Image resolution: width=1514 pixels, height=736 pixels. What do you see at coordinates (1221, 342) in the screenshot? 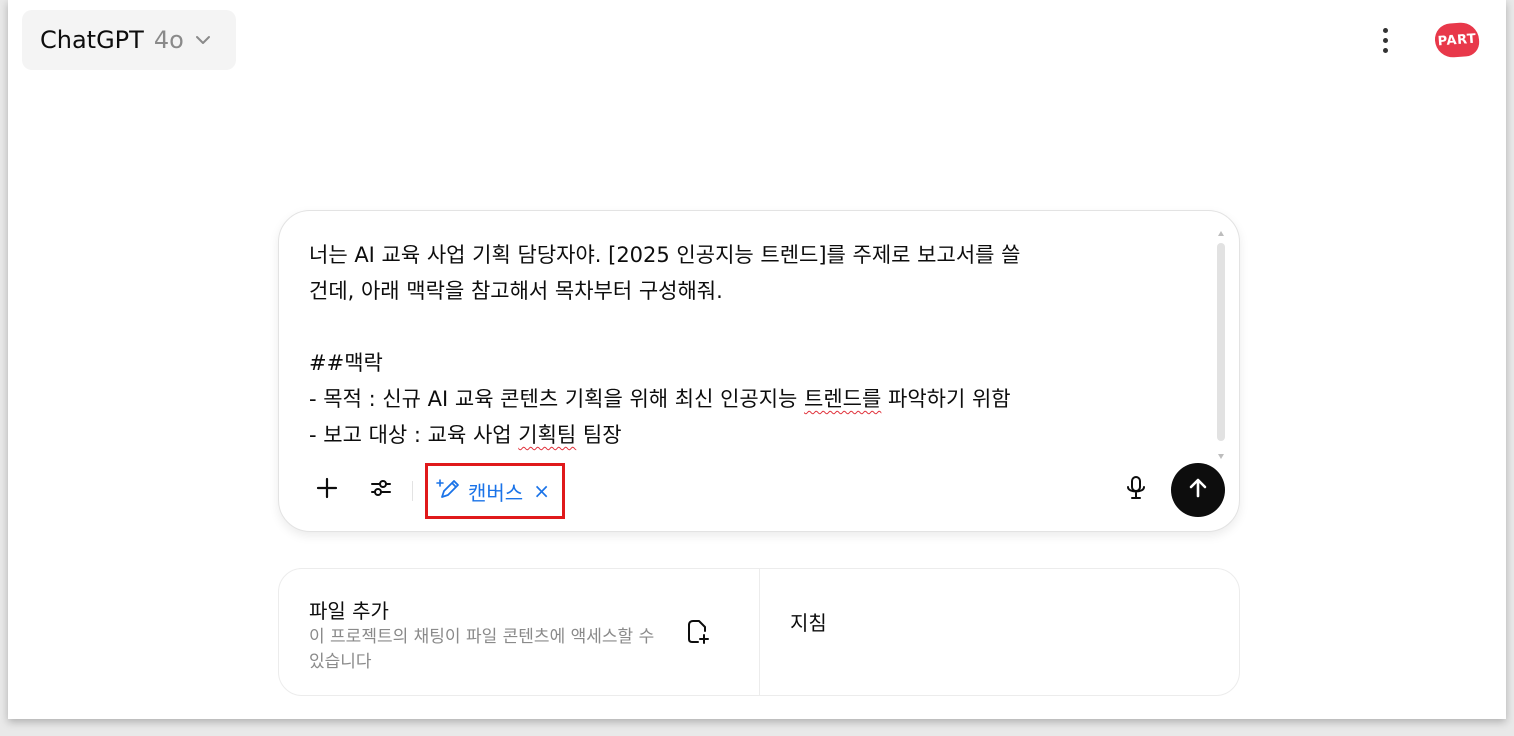
I see `scroll-thumb` at bounding box center [1221, 342].